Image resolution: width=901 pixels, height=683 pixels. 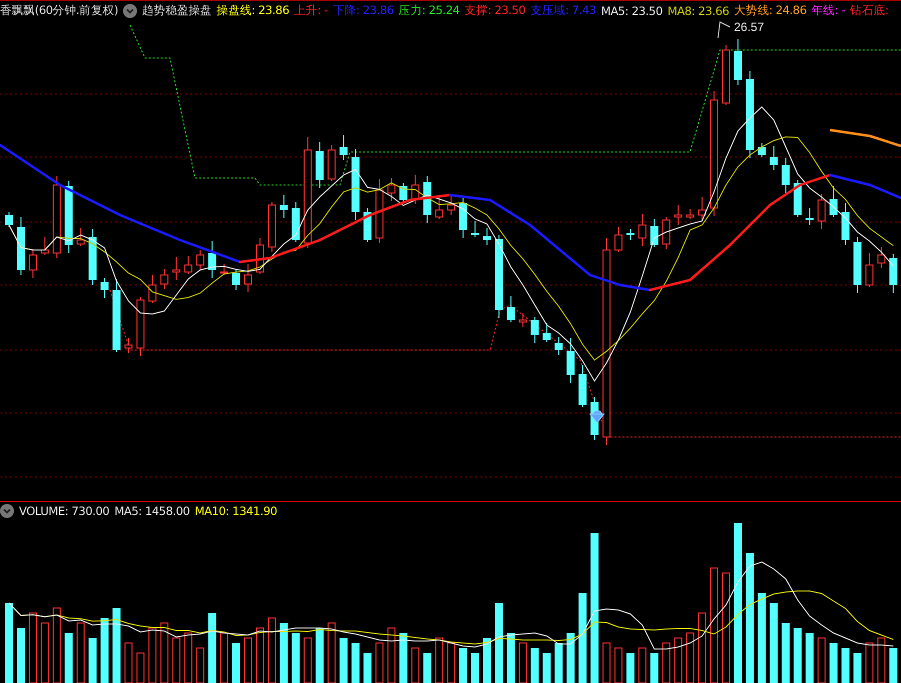 I want to click on indicator-readout: 钻石底:, so click(x=869, y=10).